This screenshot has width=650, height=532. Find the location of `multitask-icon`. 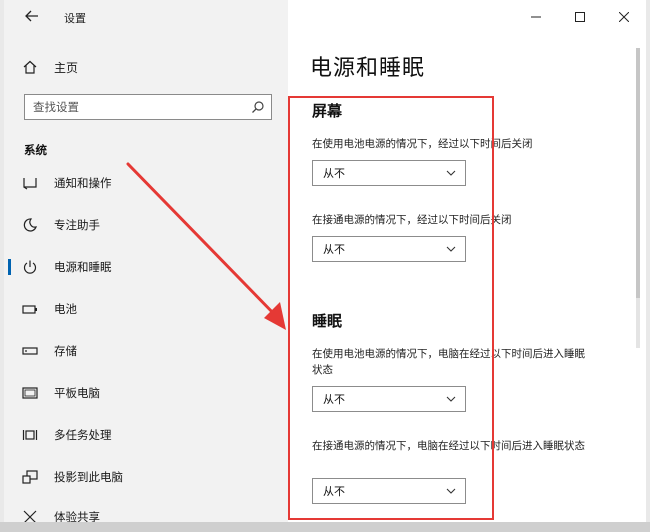

multitask-icon is located at coordinates (30, 435).